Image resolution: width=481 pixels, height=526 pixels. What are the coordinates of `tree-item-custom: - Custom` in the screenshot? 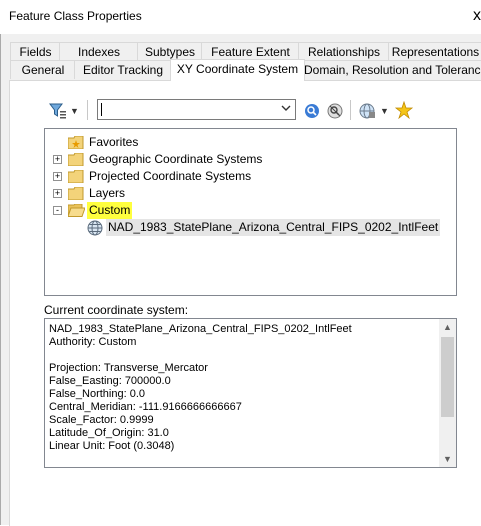 It's located at (250, 210).